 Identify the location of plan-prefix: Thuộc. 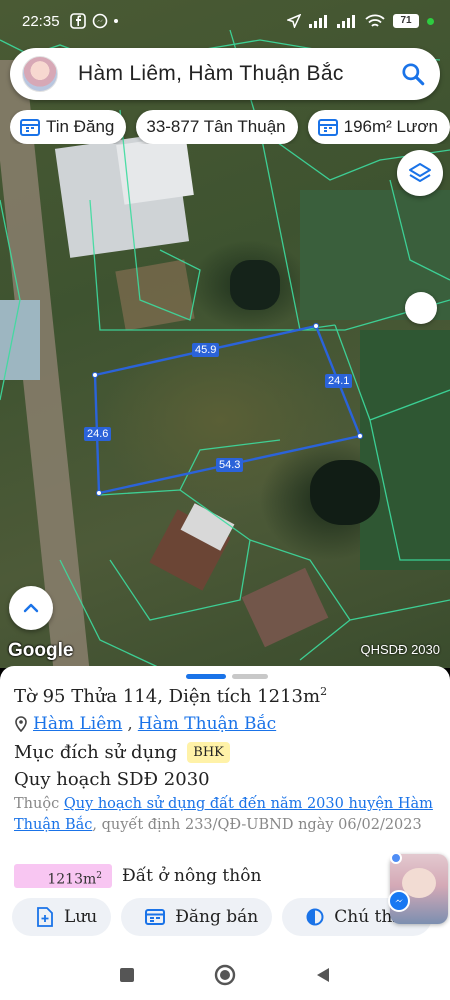
(37, 804).